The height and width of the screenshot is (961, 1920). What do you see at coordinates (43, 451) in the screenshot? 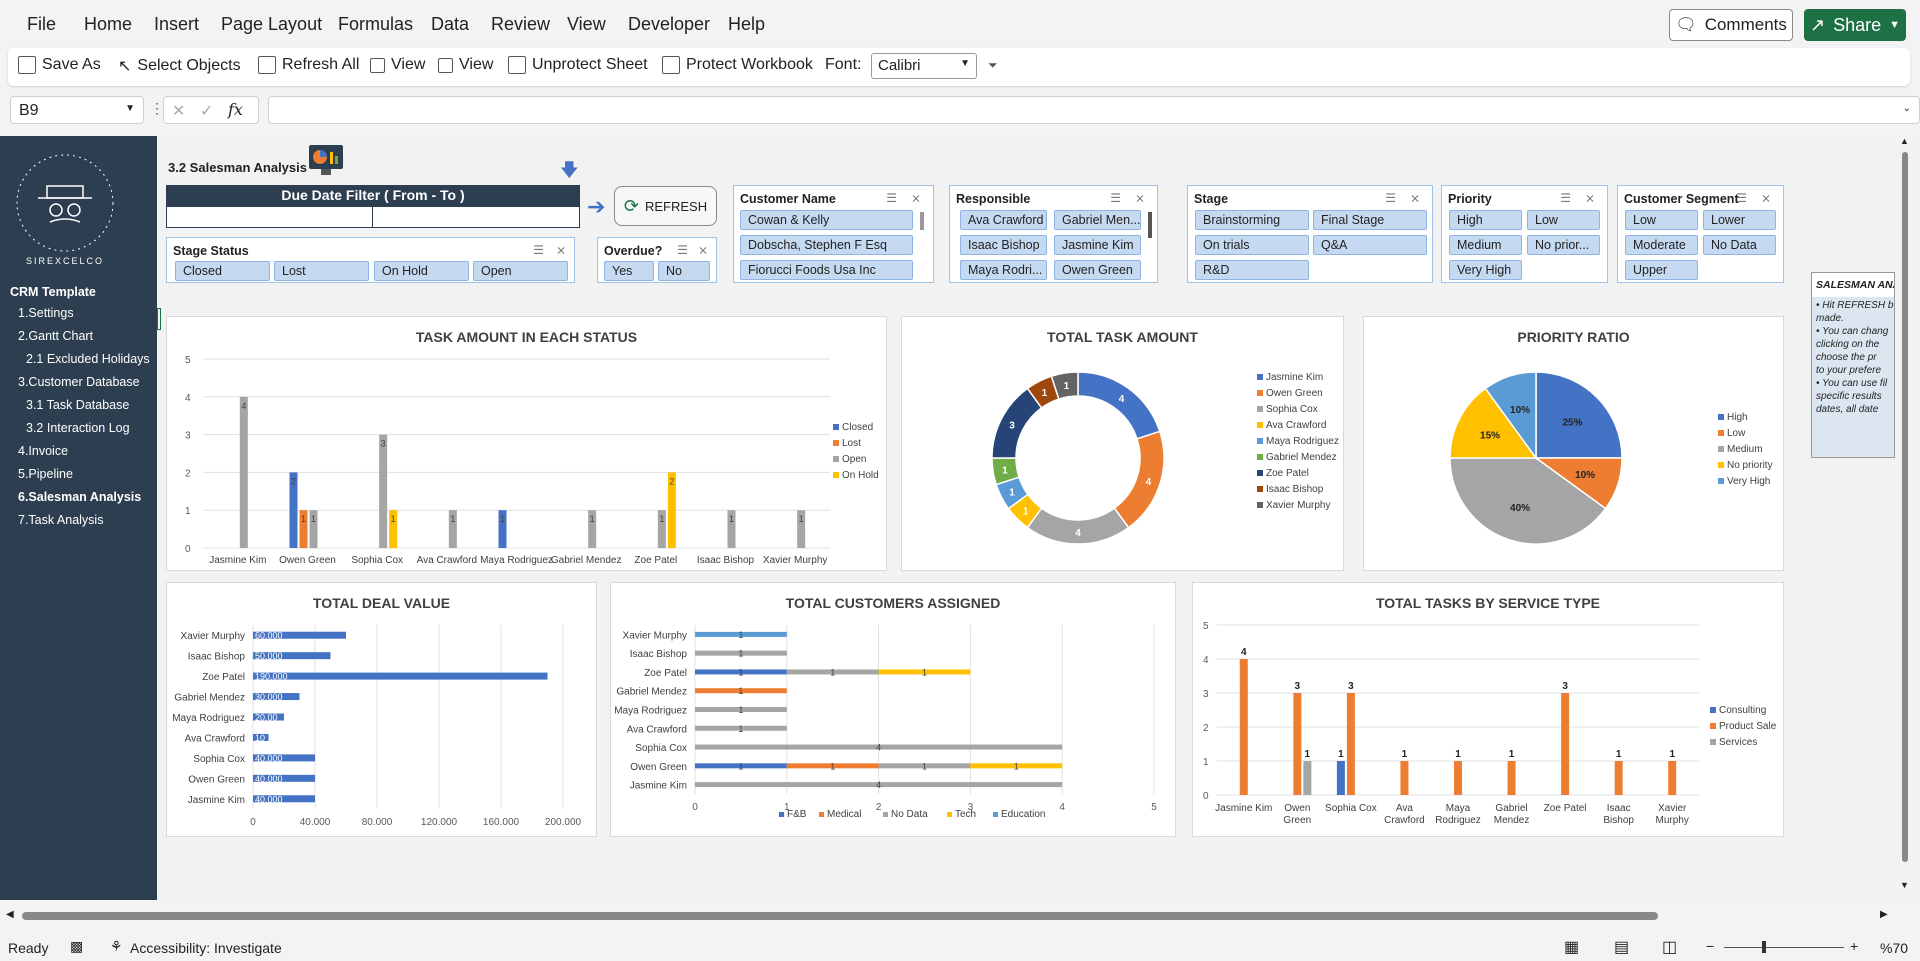
I see `sidebar-item-invoice: 4.Invoice` at bounding box center [43, 451].